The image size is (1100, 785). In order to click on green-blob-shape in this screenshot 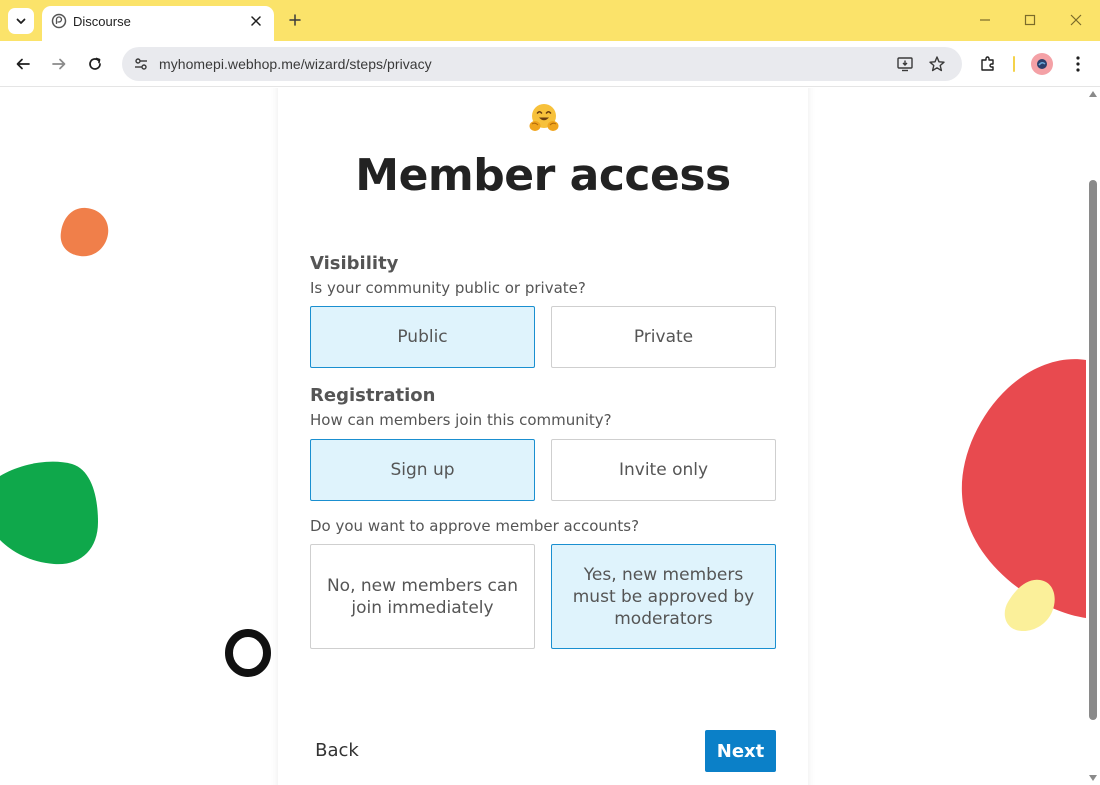, I will do `click(49, 513)`.